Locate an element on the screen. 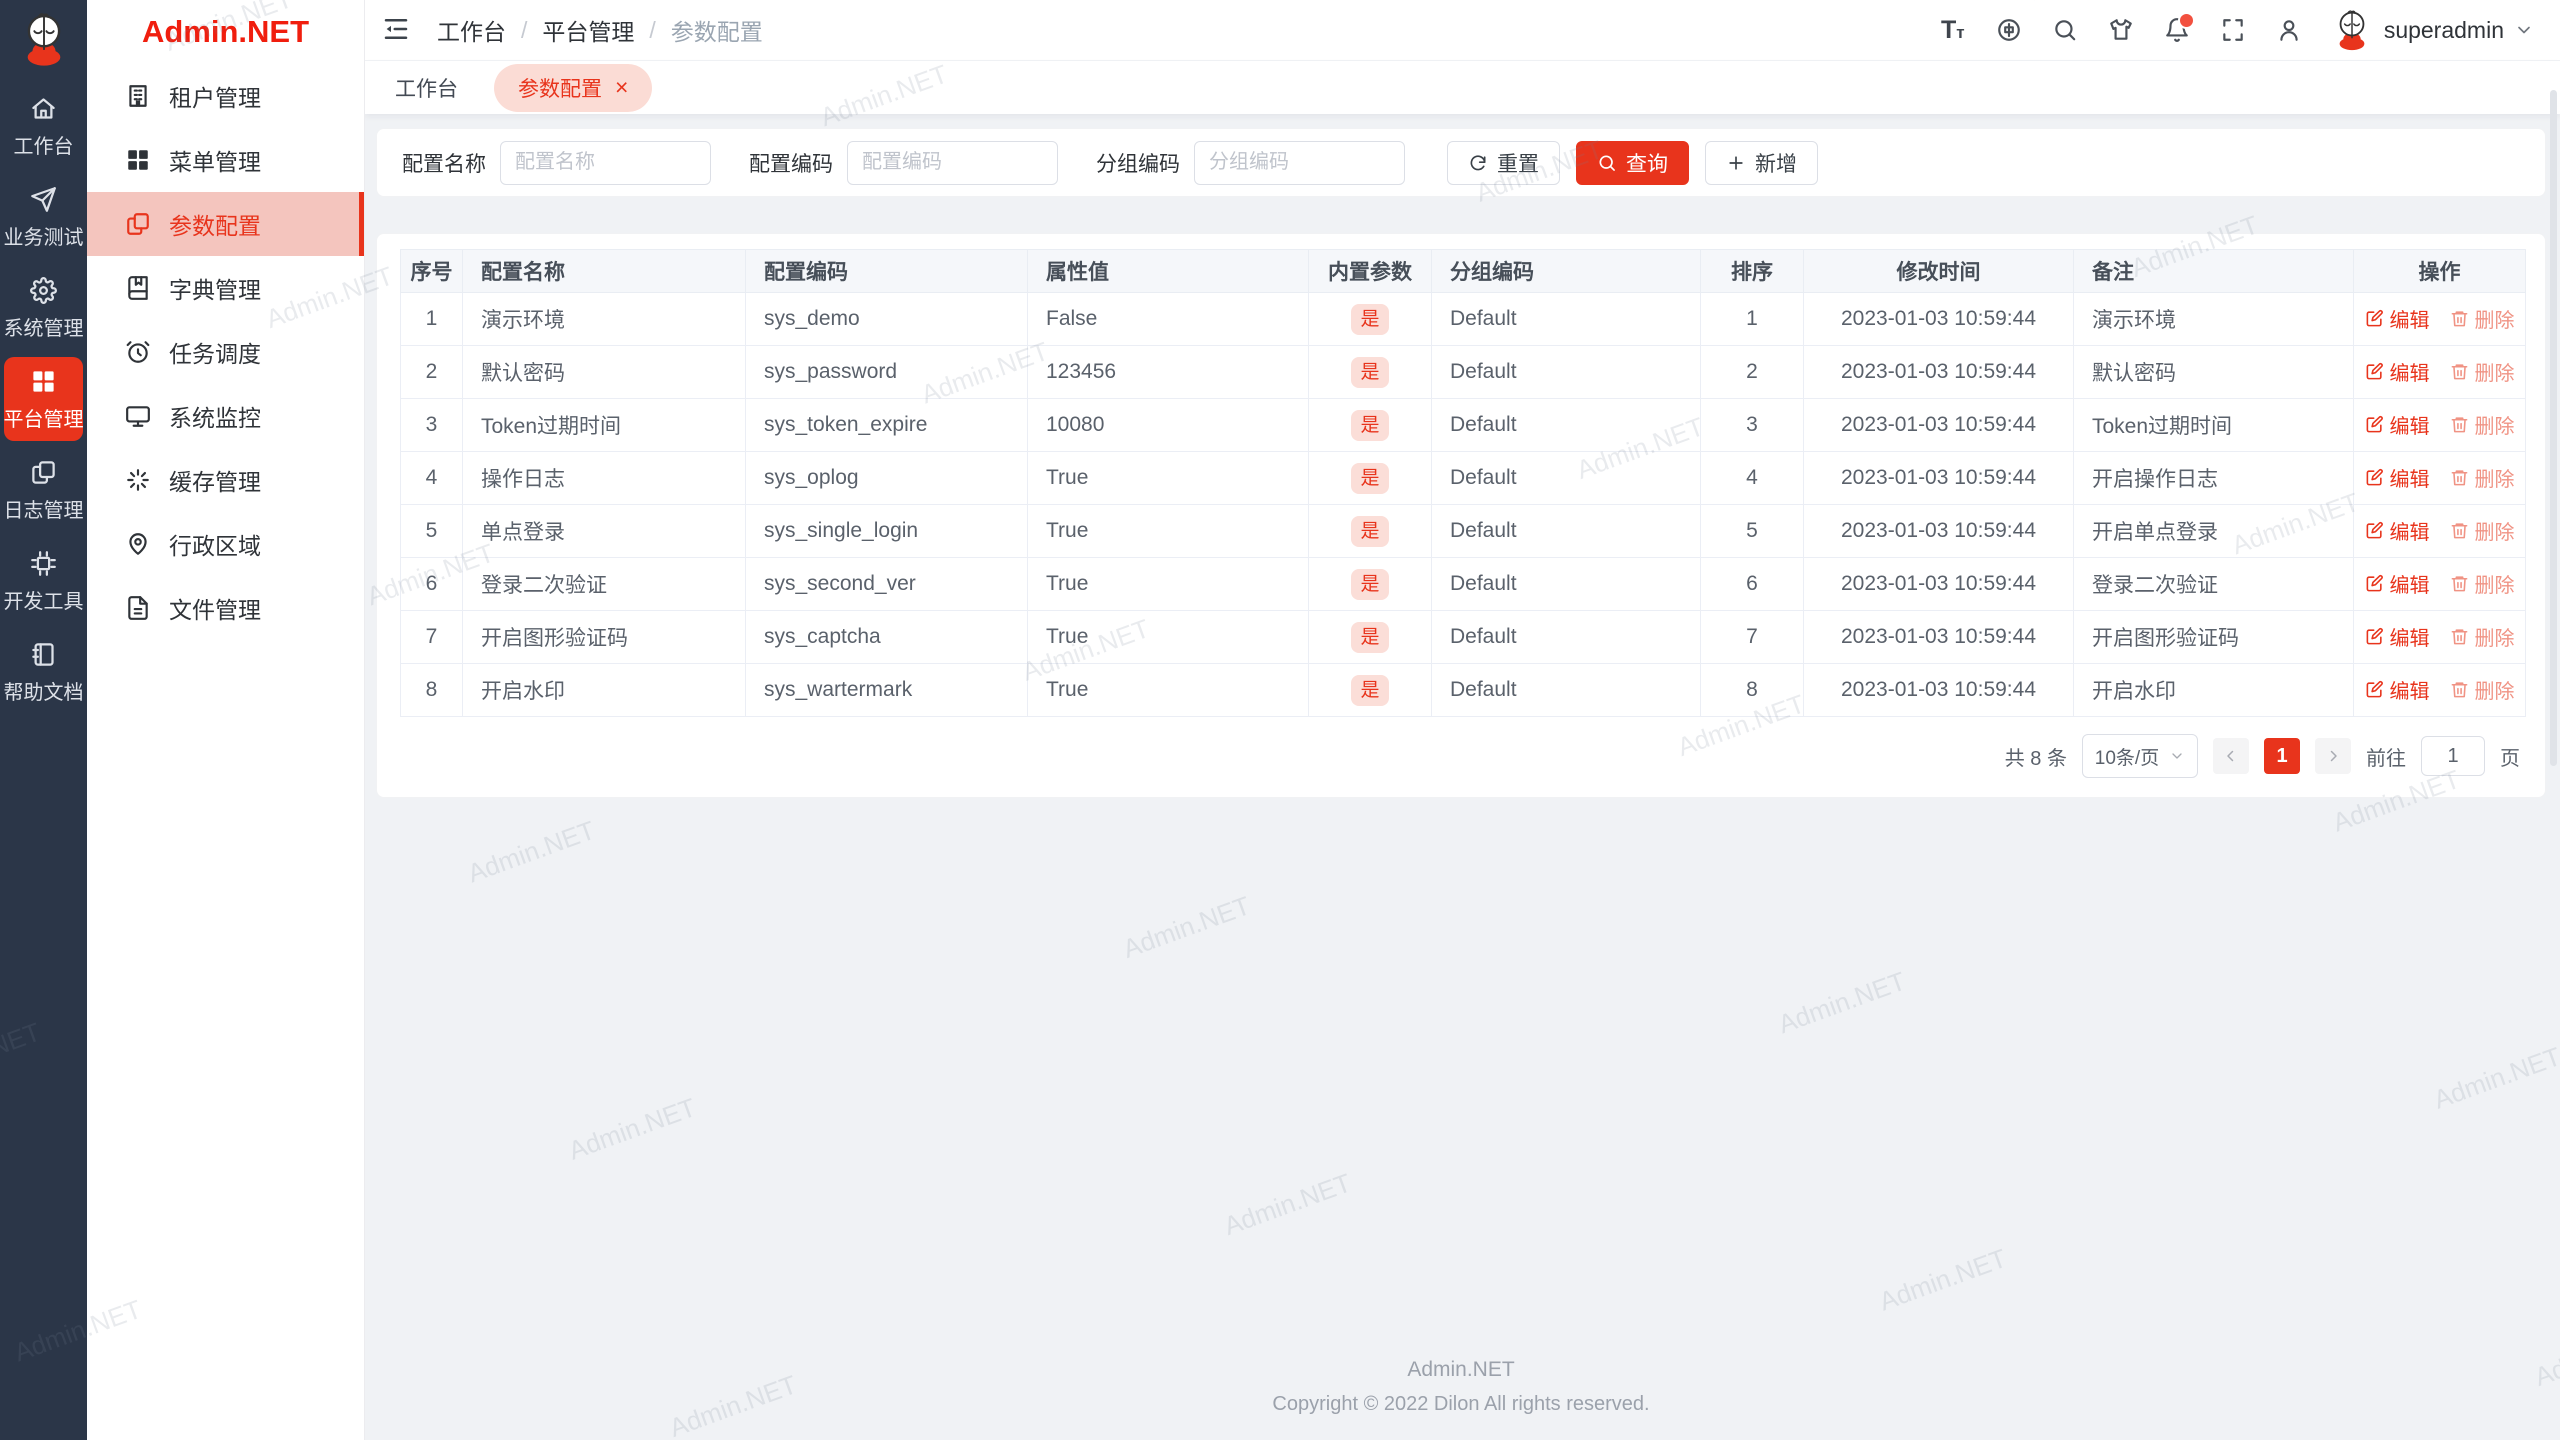 This screenshot has width=2560, height=1440. table-cell: 4 is located at coordinates (431, 478).